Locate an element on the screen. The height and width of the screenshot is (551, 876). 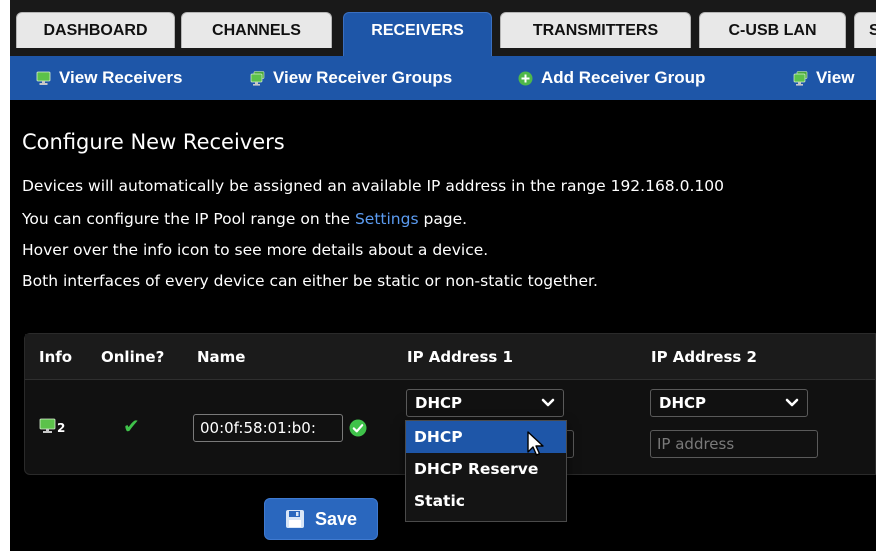
plus-circle-icon is located at coordinates (525, 78).